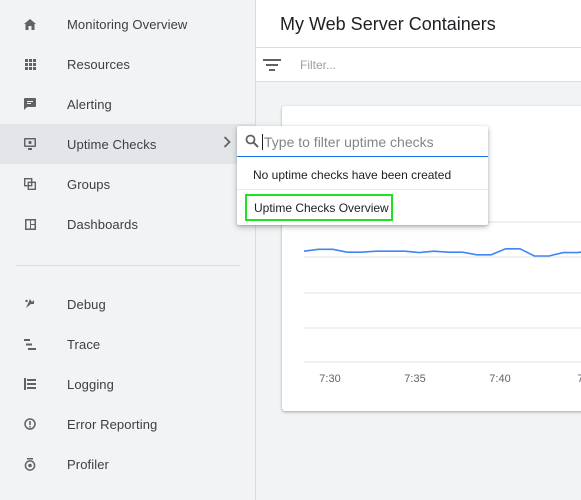 This screenshot has height=500, width=581. I want to click on sidebar-item-label: Logging, so click(90, 384).